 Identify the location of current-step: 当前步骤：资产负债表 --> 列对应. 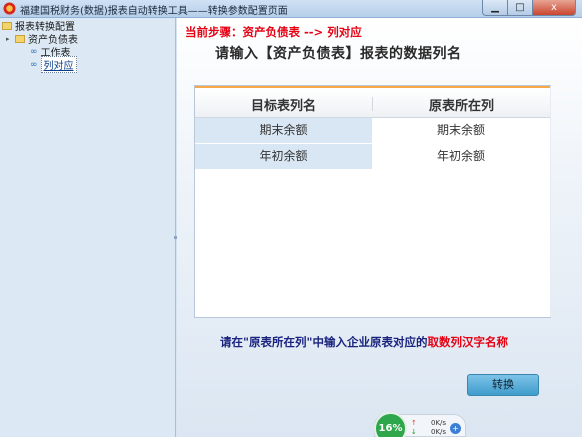
(273, 32).